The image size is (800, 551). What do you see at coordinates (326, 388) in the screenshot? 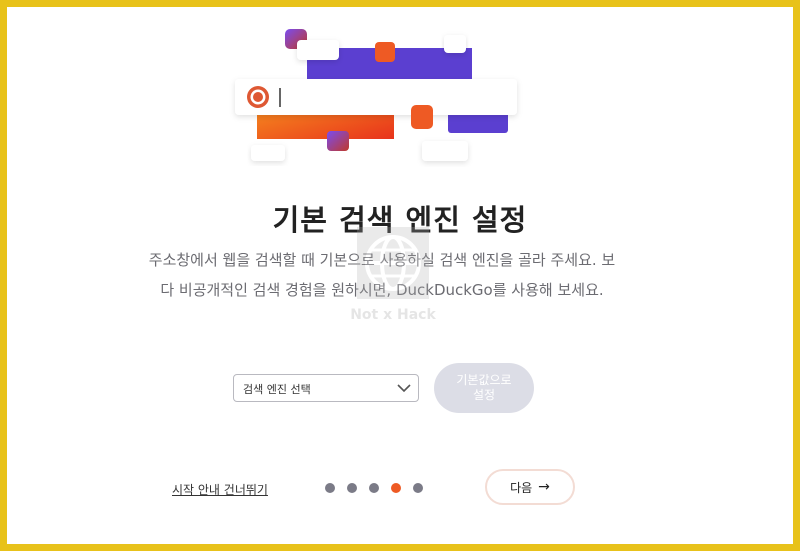
I see `search-engine-select: 검색 엔진 선택` at bounding box center [326, 388].